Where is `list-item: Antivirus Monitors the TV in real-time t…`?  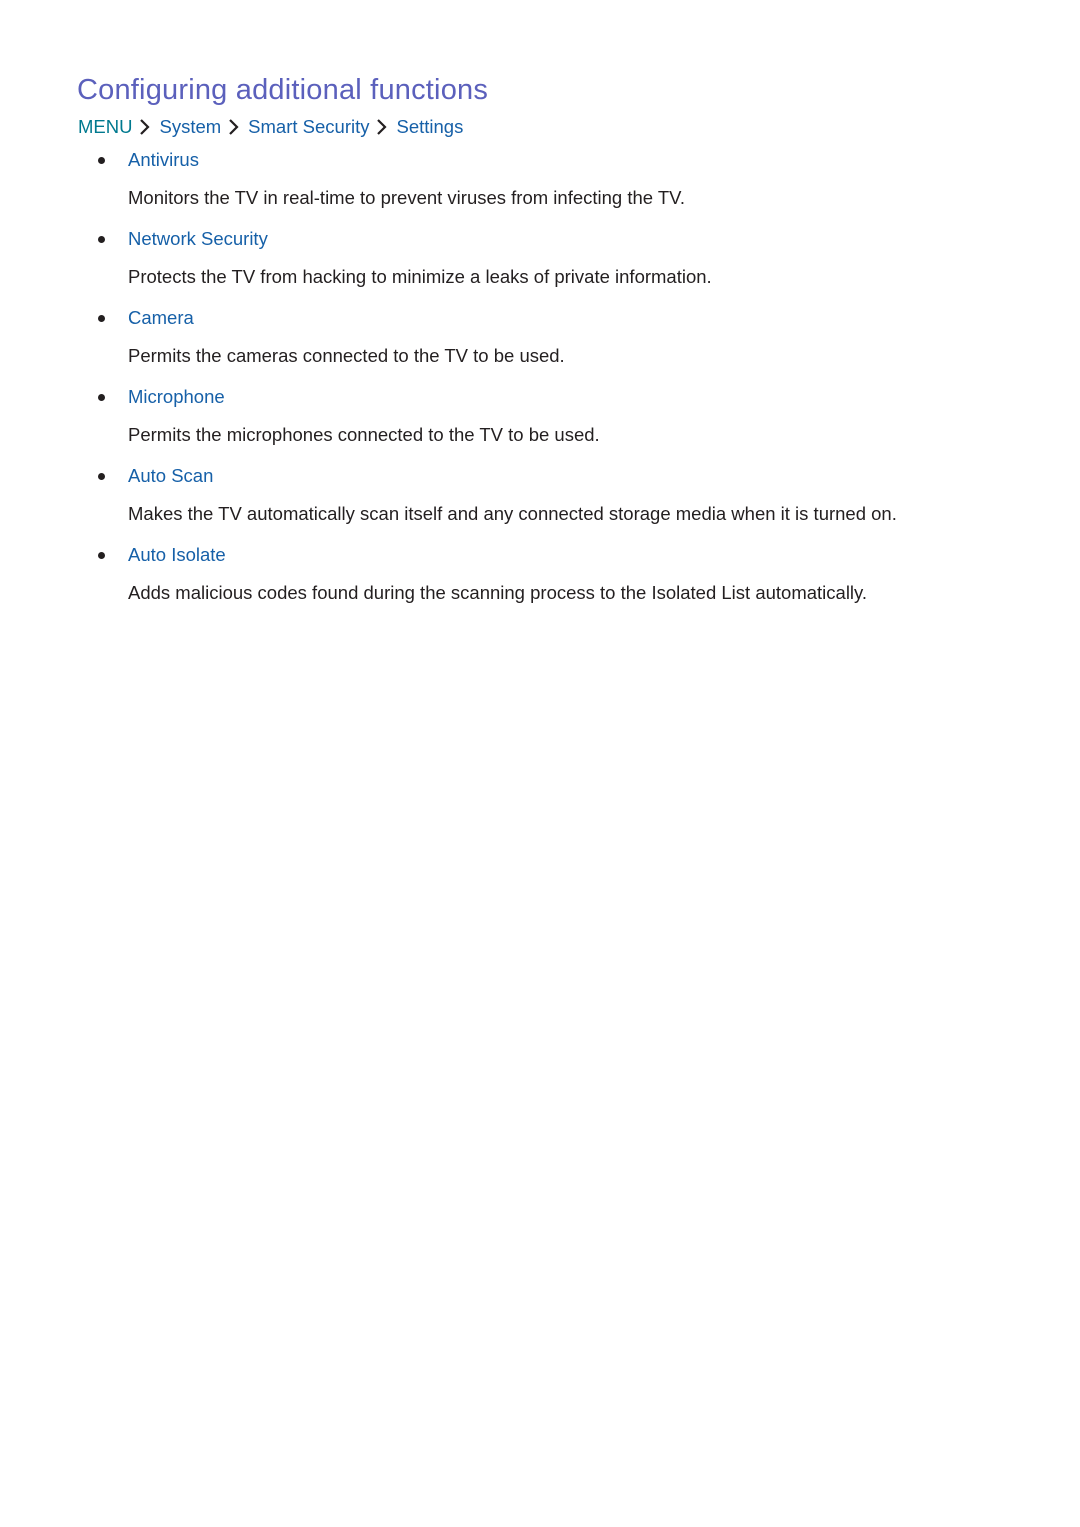
list-item: Antivirus Monitors the TV in real-time t… is located at coordinates (540, 185).